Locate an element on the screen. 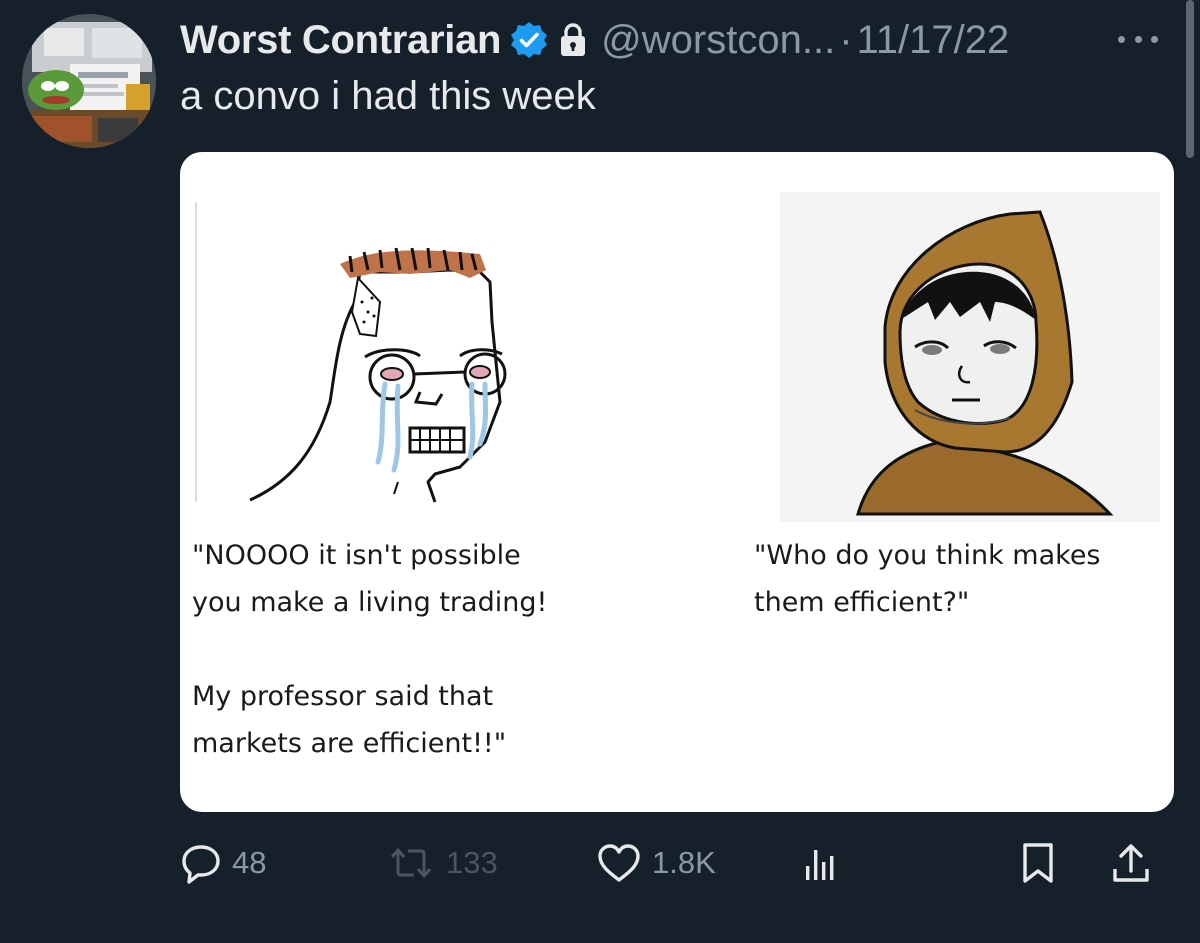 Image resolution: width=1200 pixels, height=943 pixels. bookmark-icon is located at coordinates (1038, 863).